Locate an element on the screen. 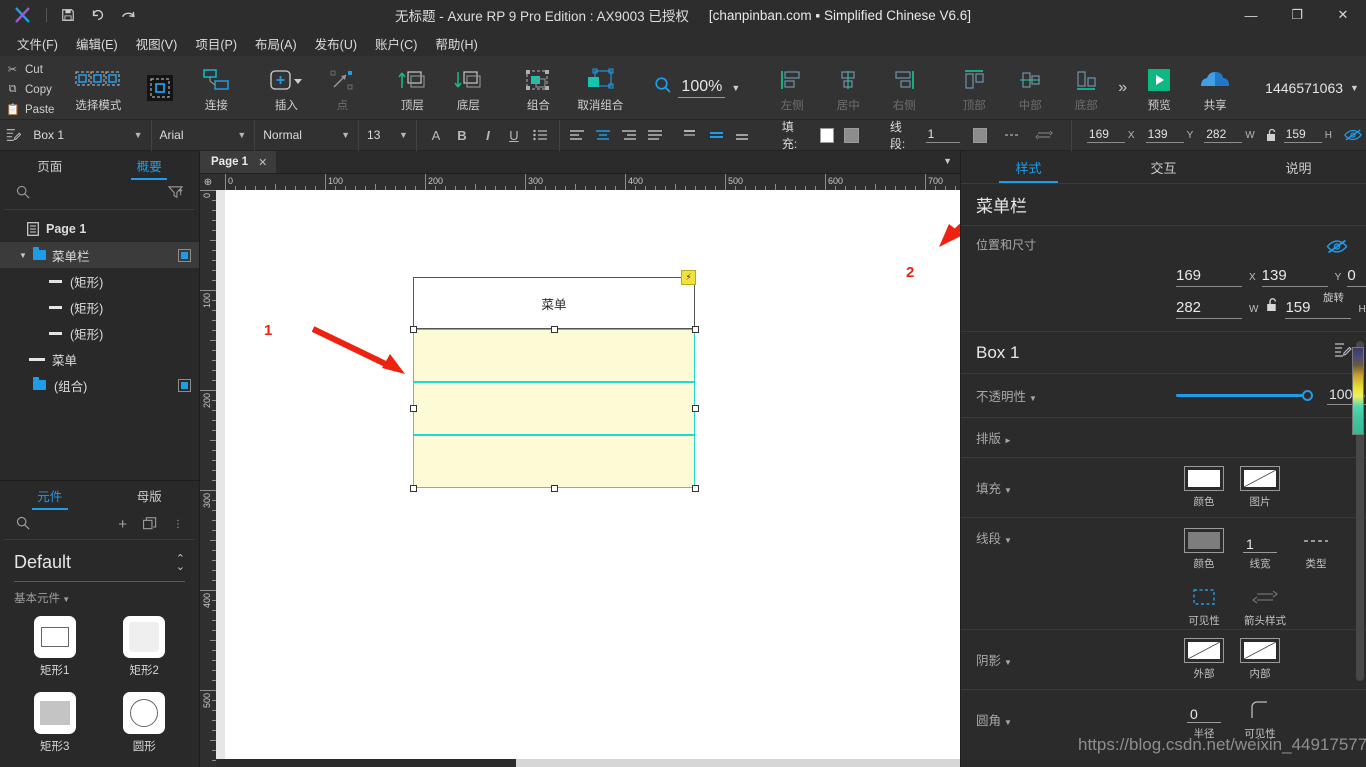 The width and height of the screenshot is (1366, 767). zoom-value: 100% is located at coordinates (702, 88).